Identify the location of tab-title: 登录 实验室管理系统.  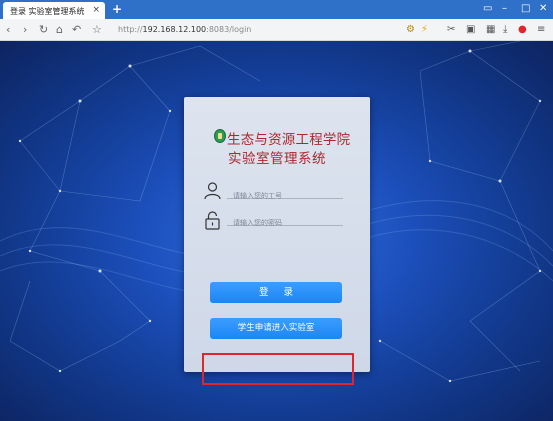
(47, 11).